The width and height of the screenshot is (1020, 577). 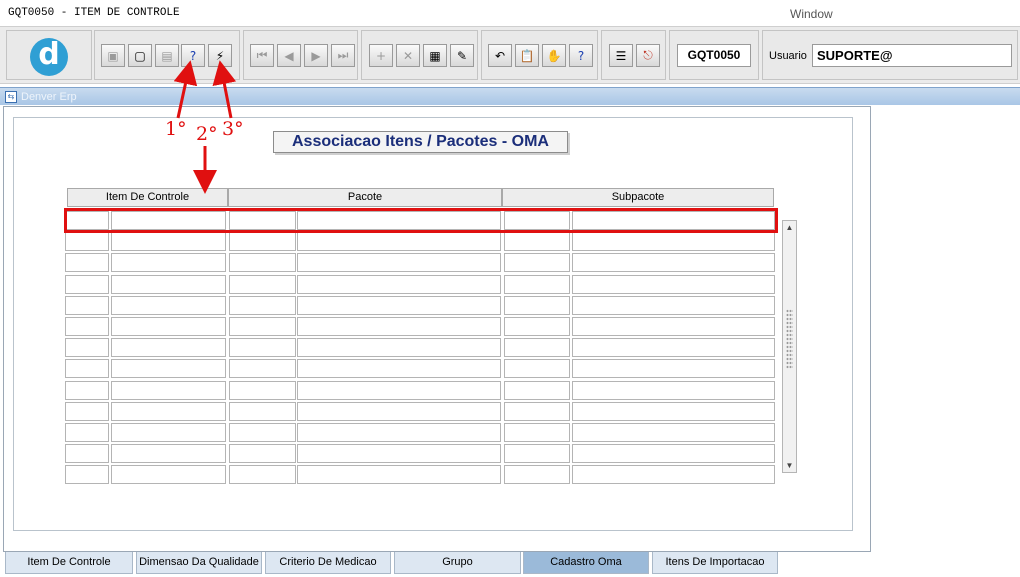 I want to click on tab-criterio-de-medicao: Criterio De Medicao, so click(x=328, y=563).